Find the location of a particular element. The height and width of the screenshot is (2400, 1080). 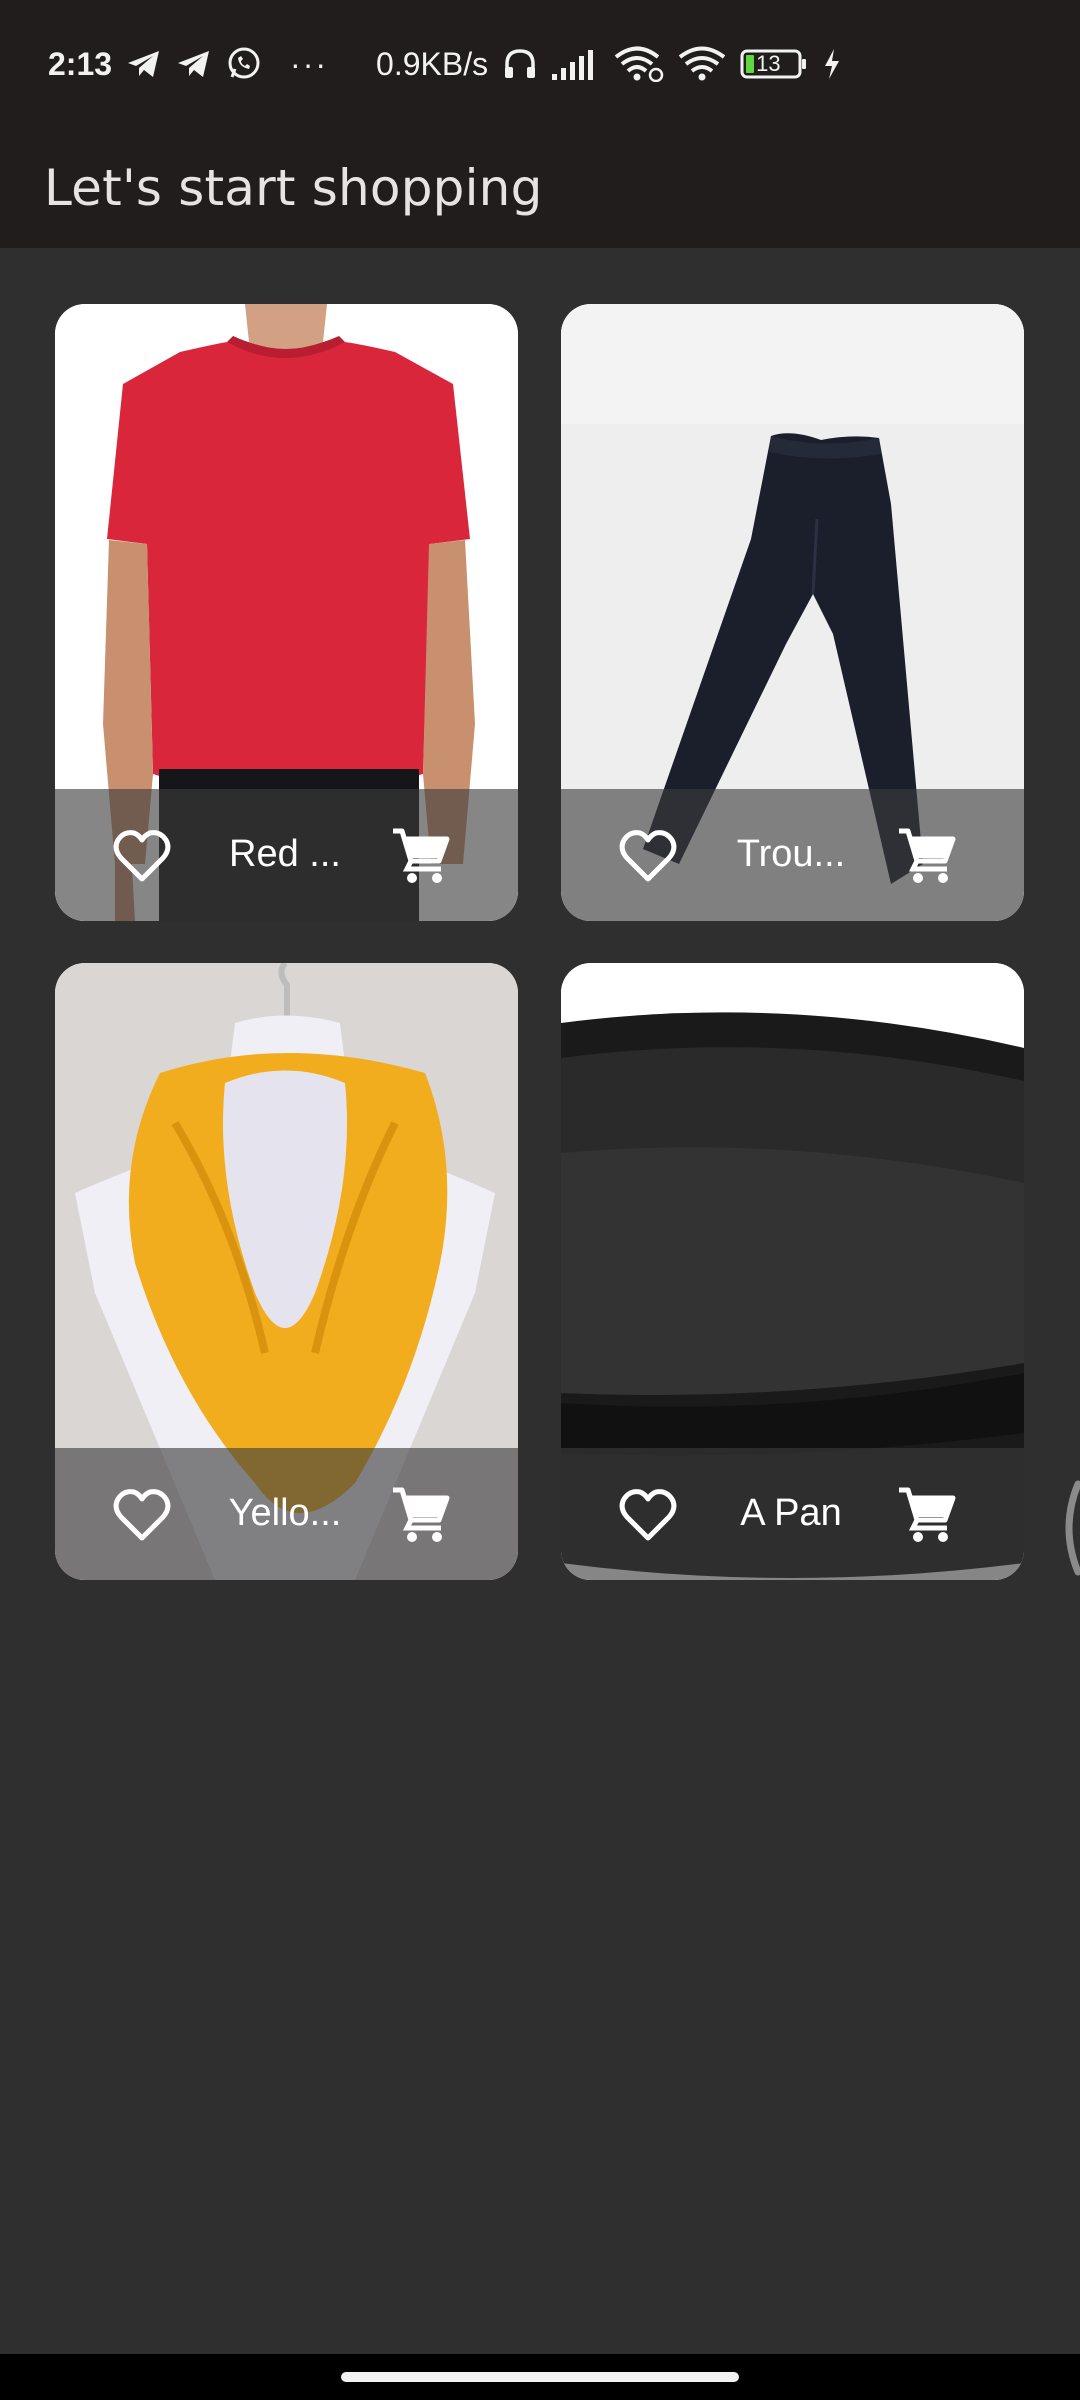

more-notifications-icon: ··· is located at coordinates (309, 63).